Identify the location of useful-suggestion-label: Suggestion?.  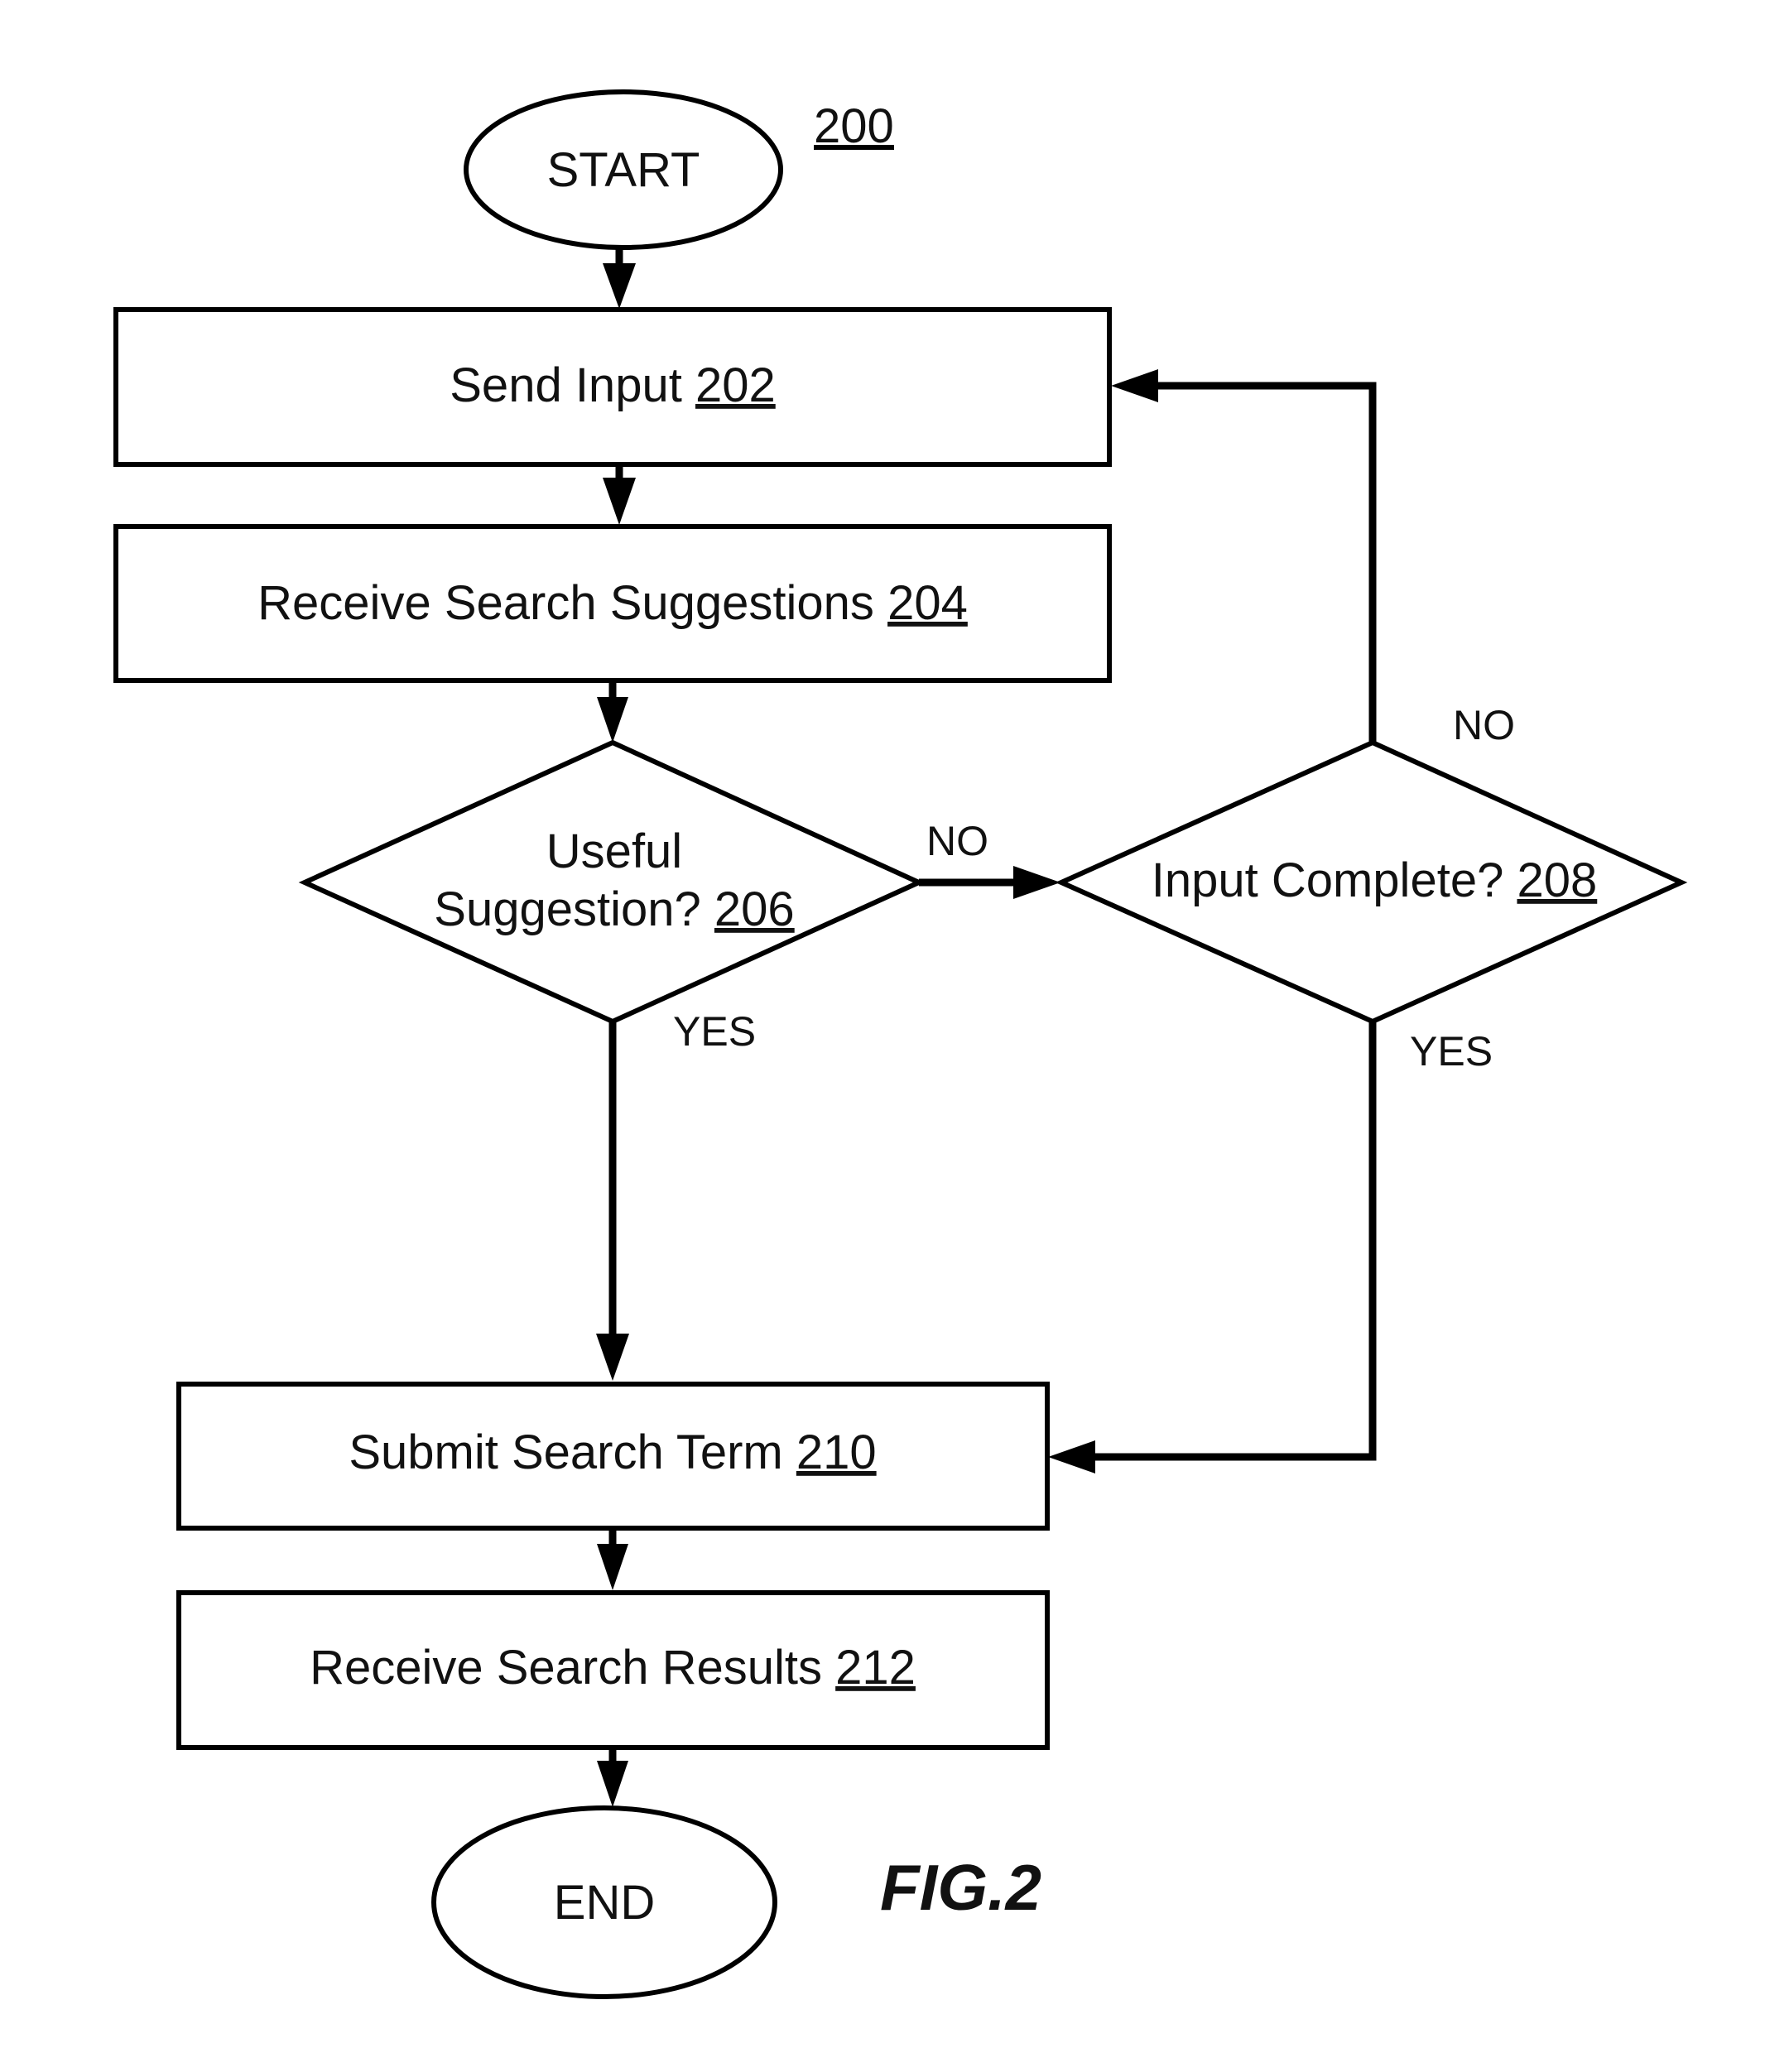
(567, 909).